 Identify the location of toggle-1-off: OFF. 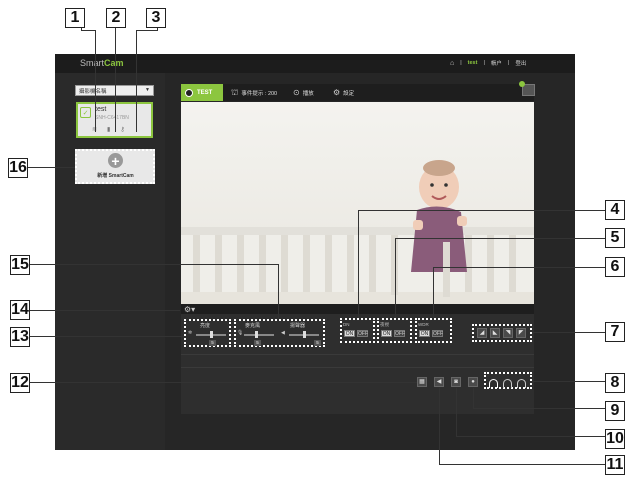
(362, 333).